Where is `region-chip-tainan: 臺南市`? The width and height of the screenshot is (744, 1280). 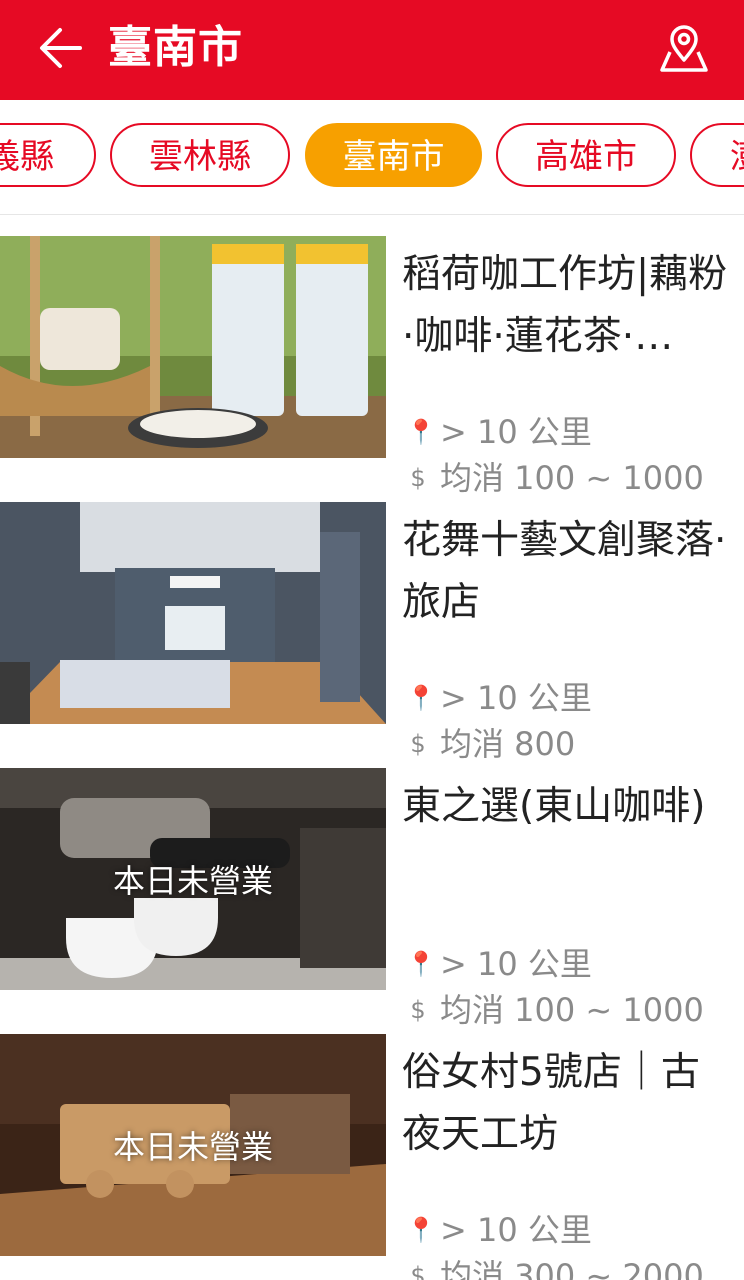 region-chip-tainan: 臺南市 is located at coordinates (393, 155).